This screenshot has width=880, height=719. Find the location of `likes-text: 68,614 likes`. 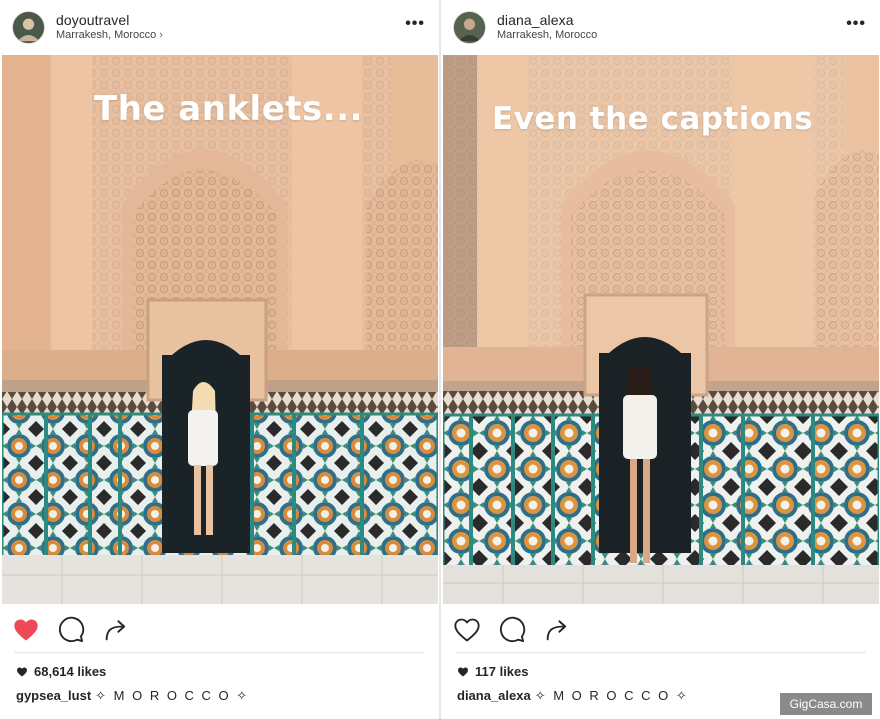

likes-text: 68,614 likes is located at coordinates (70, 671).